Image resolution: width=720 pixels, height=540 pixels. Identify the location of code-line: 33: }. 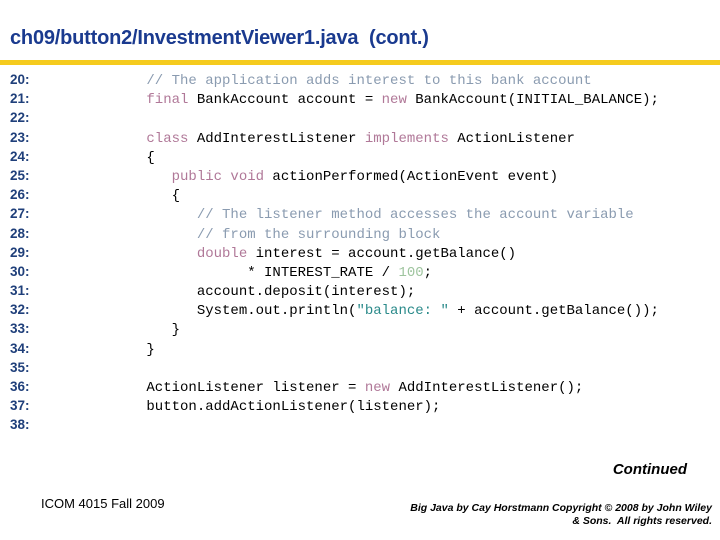
(360, 328).